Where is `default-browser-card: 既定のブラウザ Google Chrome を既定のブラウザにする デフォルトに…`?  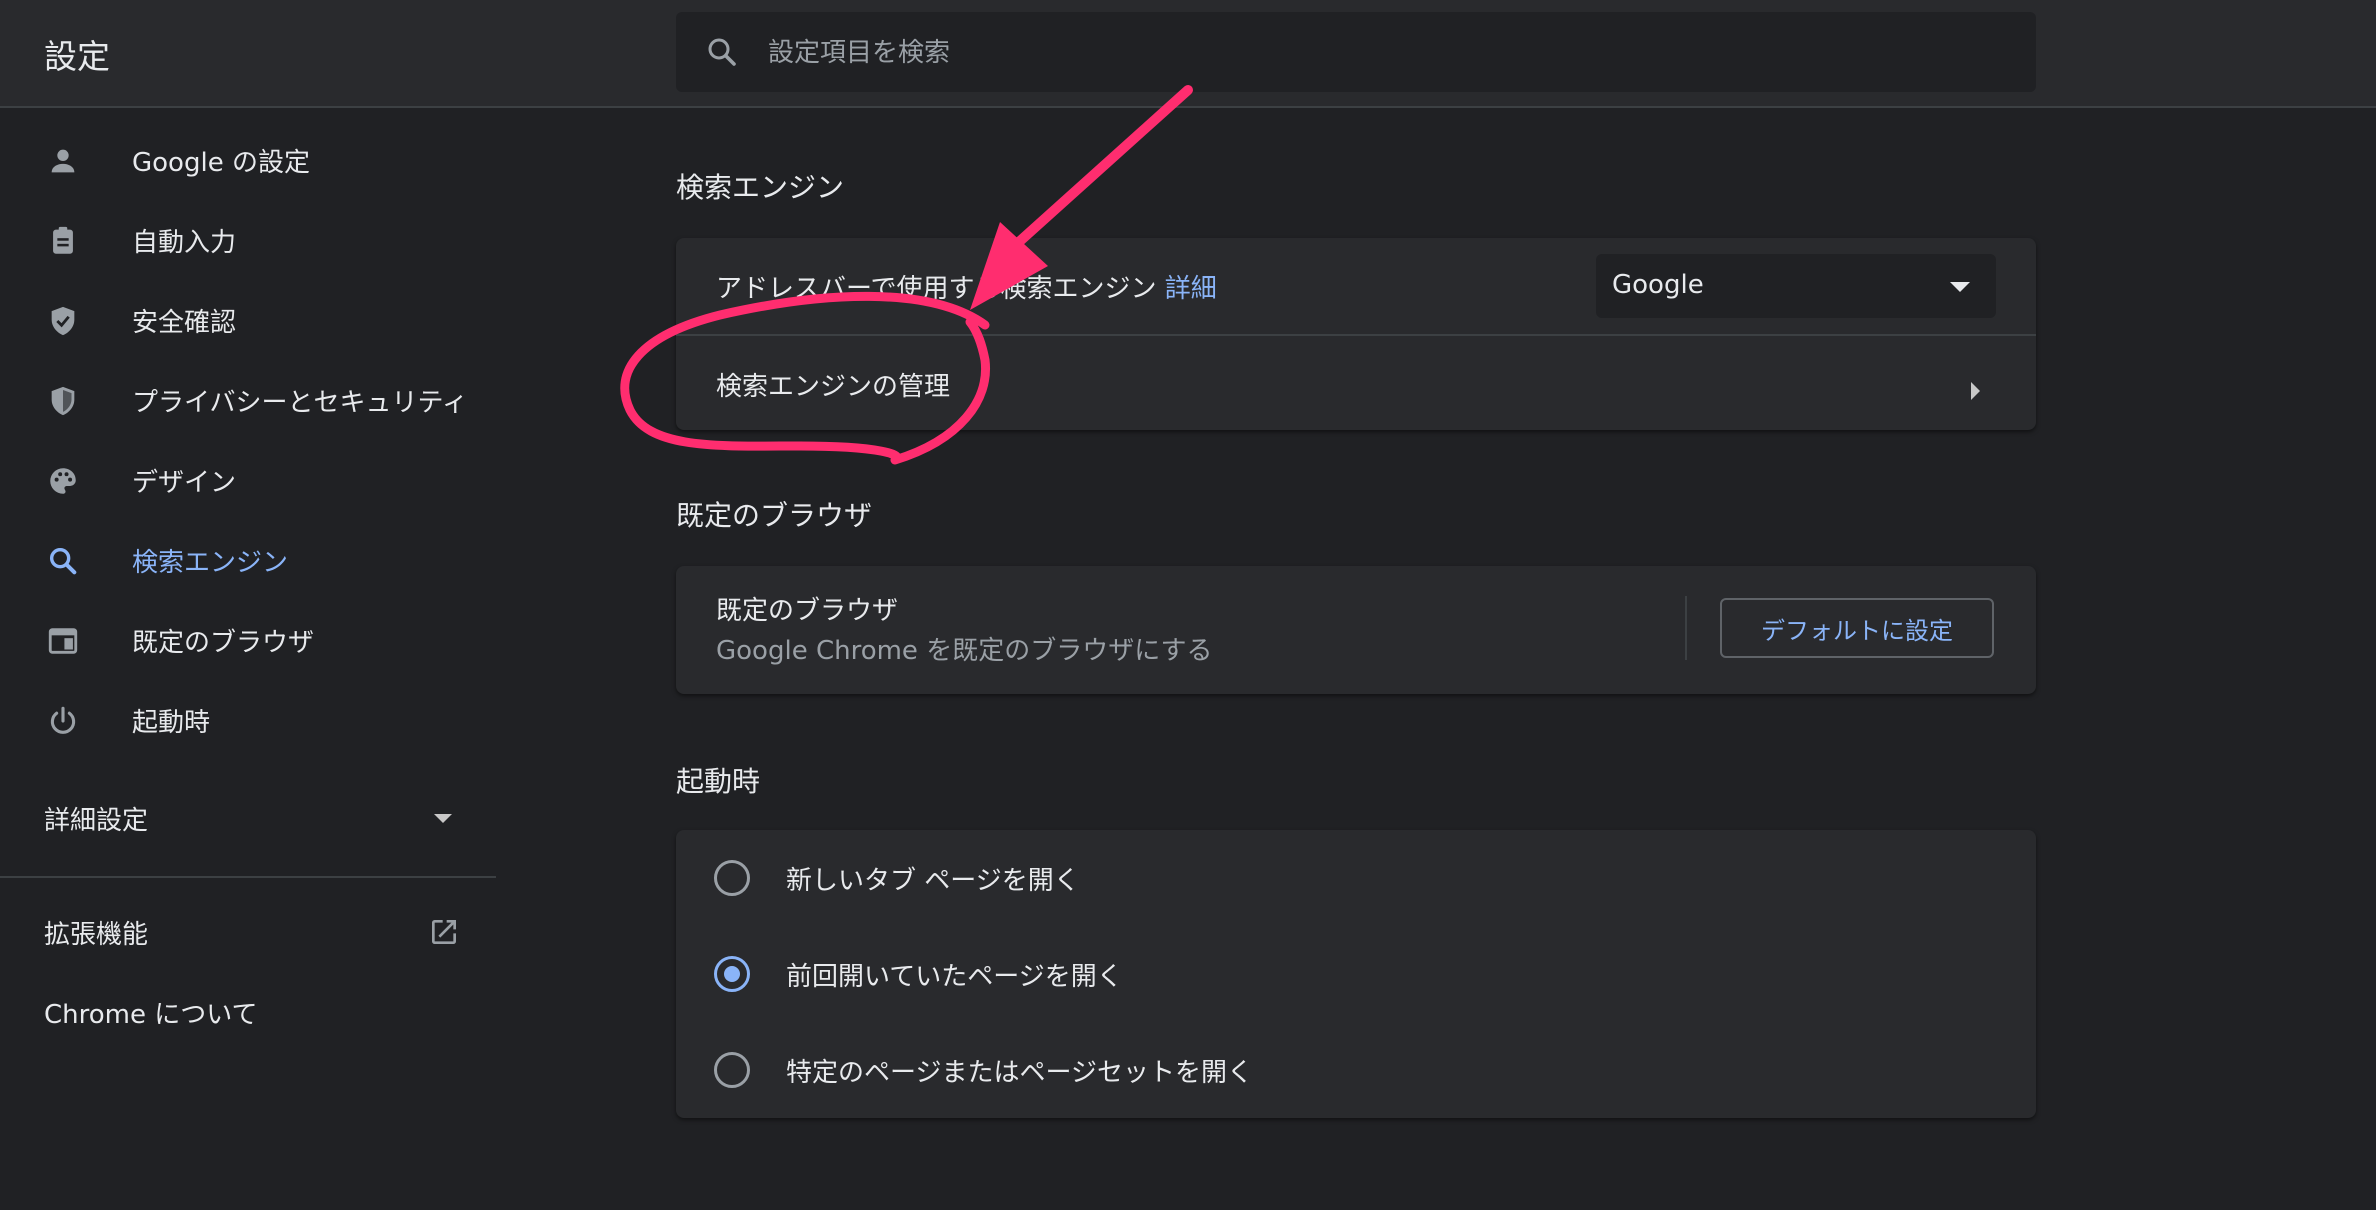
default-browser-card: 既定のブラウザ Google Chrome を既定のブラウザにする デフォルトに… is located at coordinates (1356, 630).